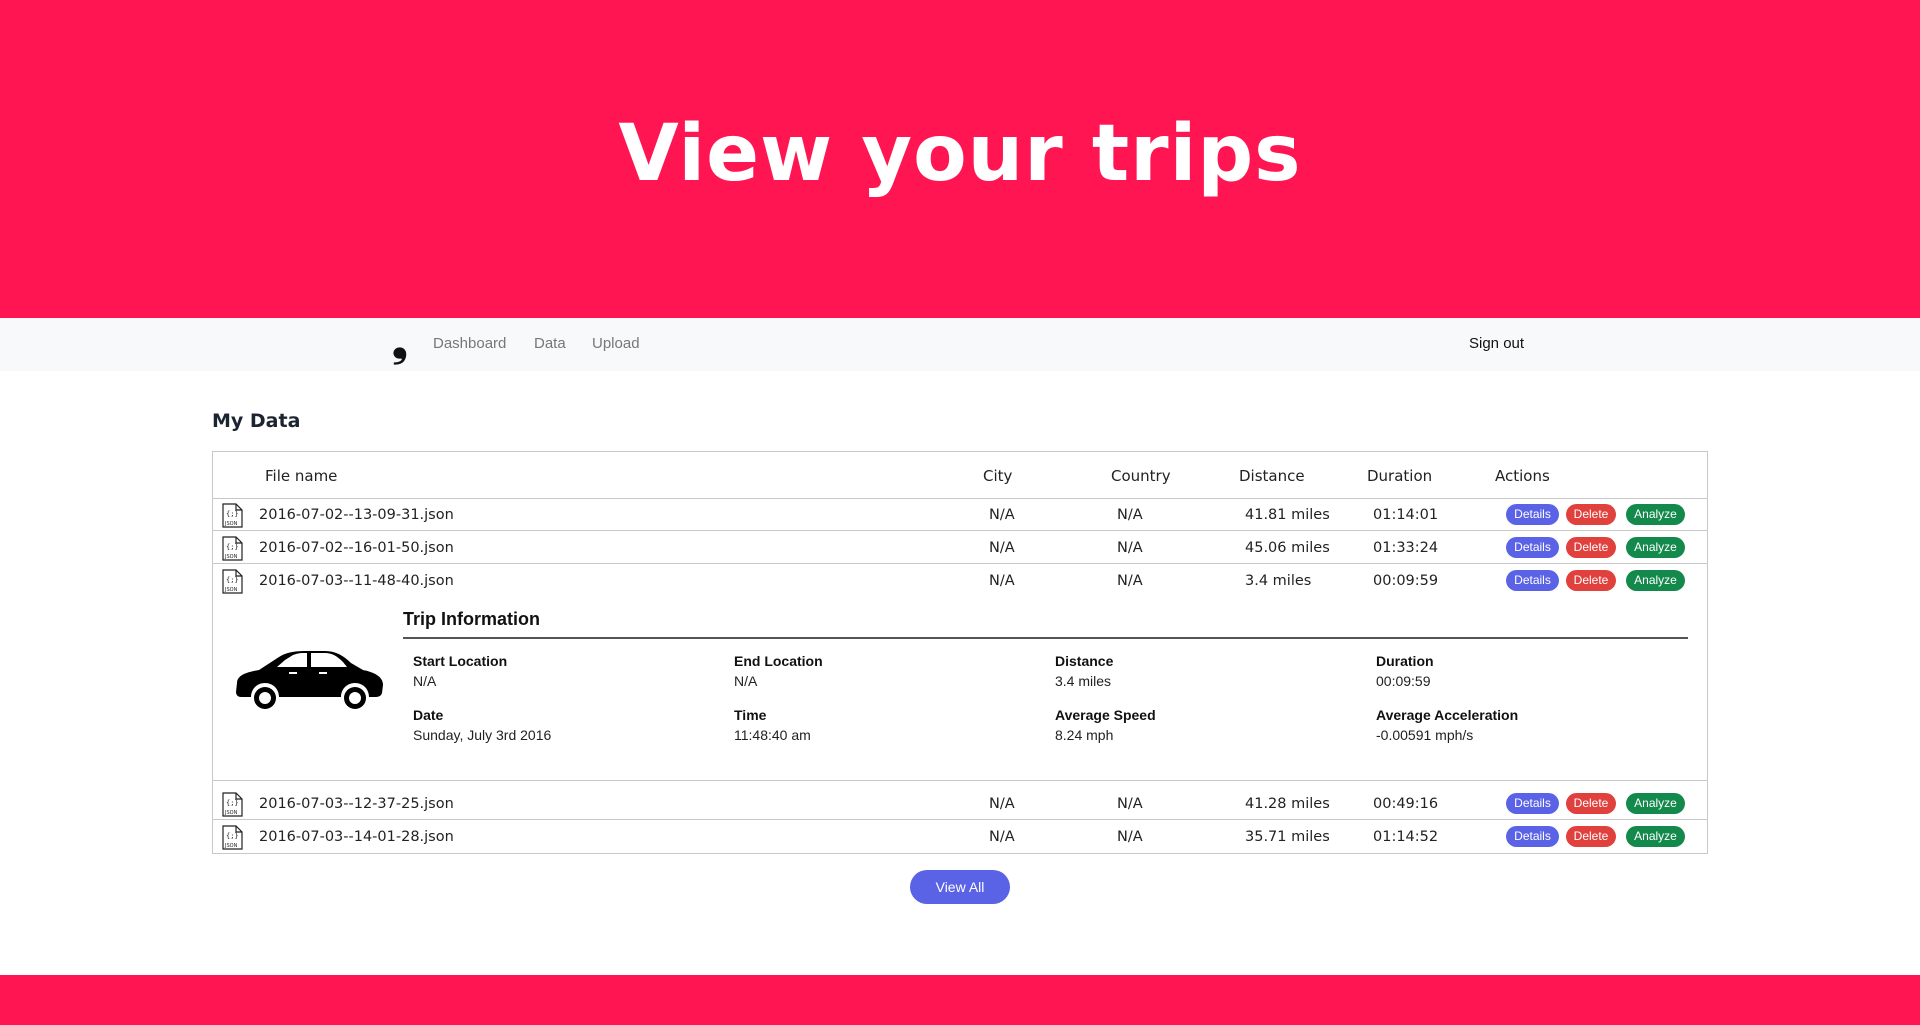 The width and height of the screenshot is (1920, 1025). What do you see at coordinates (778, 661) in the screenshot?
I see `end-location-label: End Location` at bounding box center [778, 661].